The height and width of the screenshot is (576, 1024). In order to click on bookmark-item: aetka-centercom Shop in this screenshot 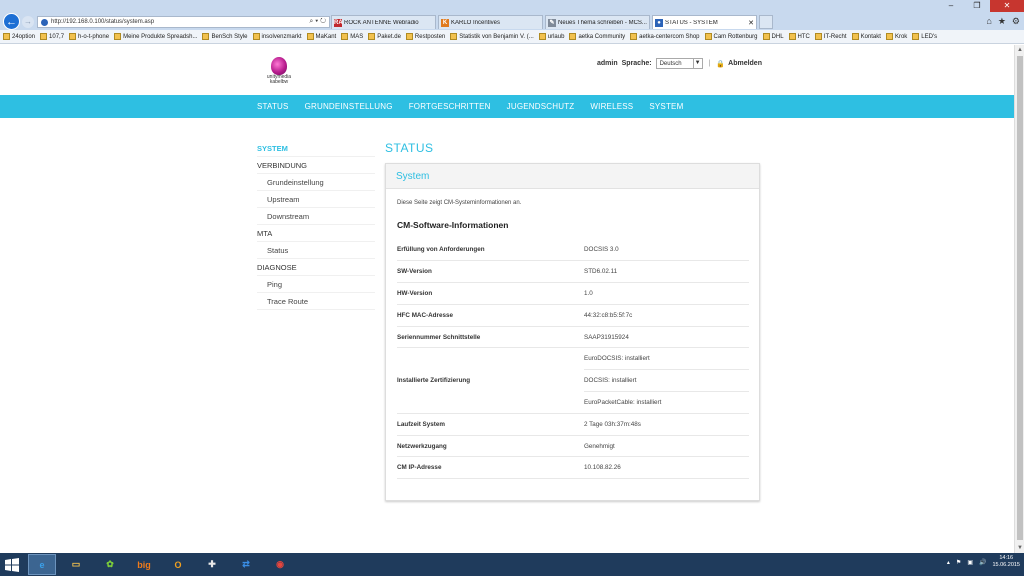, I will do `click(665, 36)`.